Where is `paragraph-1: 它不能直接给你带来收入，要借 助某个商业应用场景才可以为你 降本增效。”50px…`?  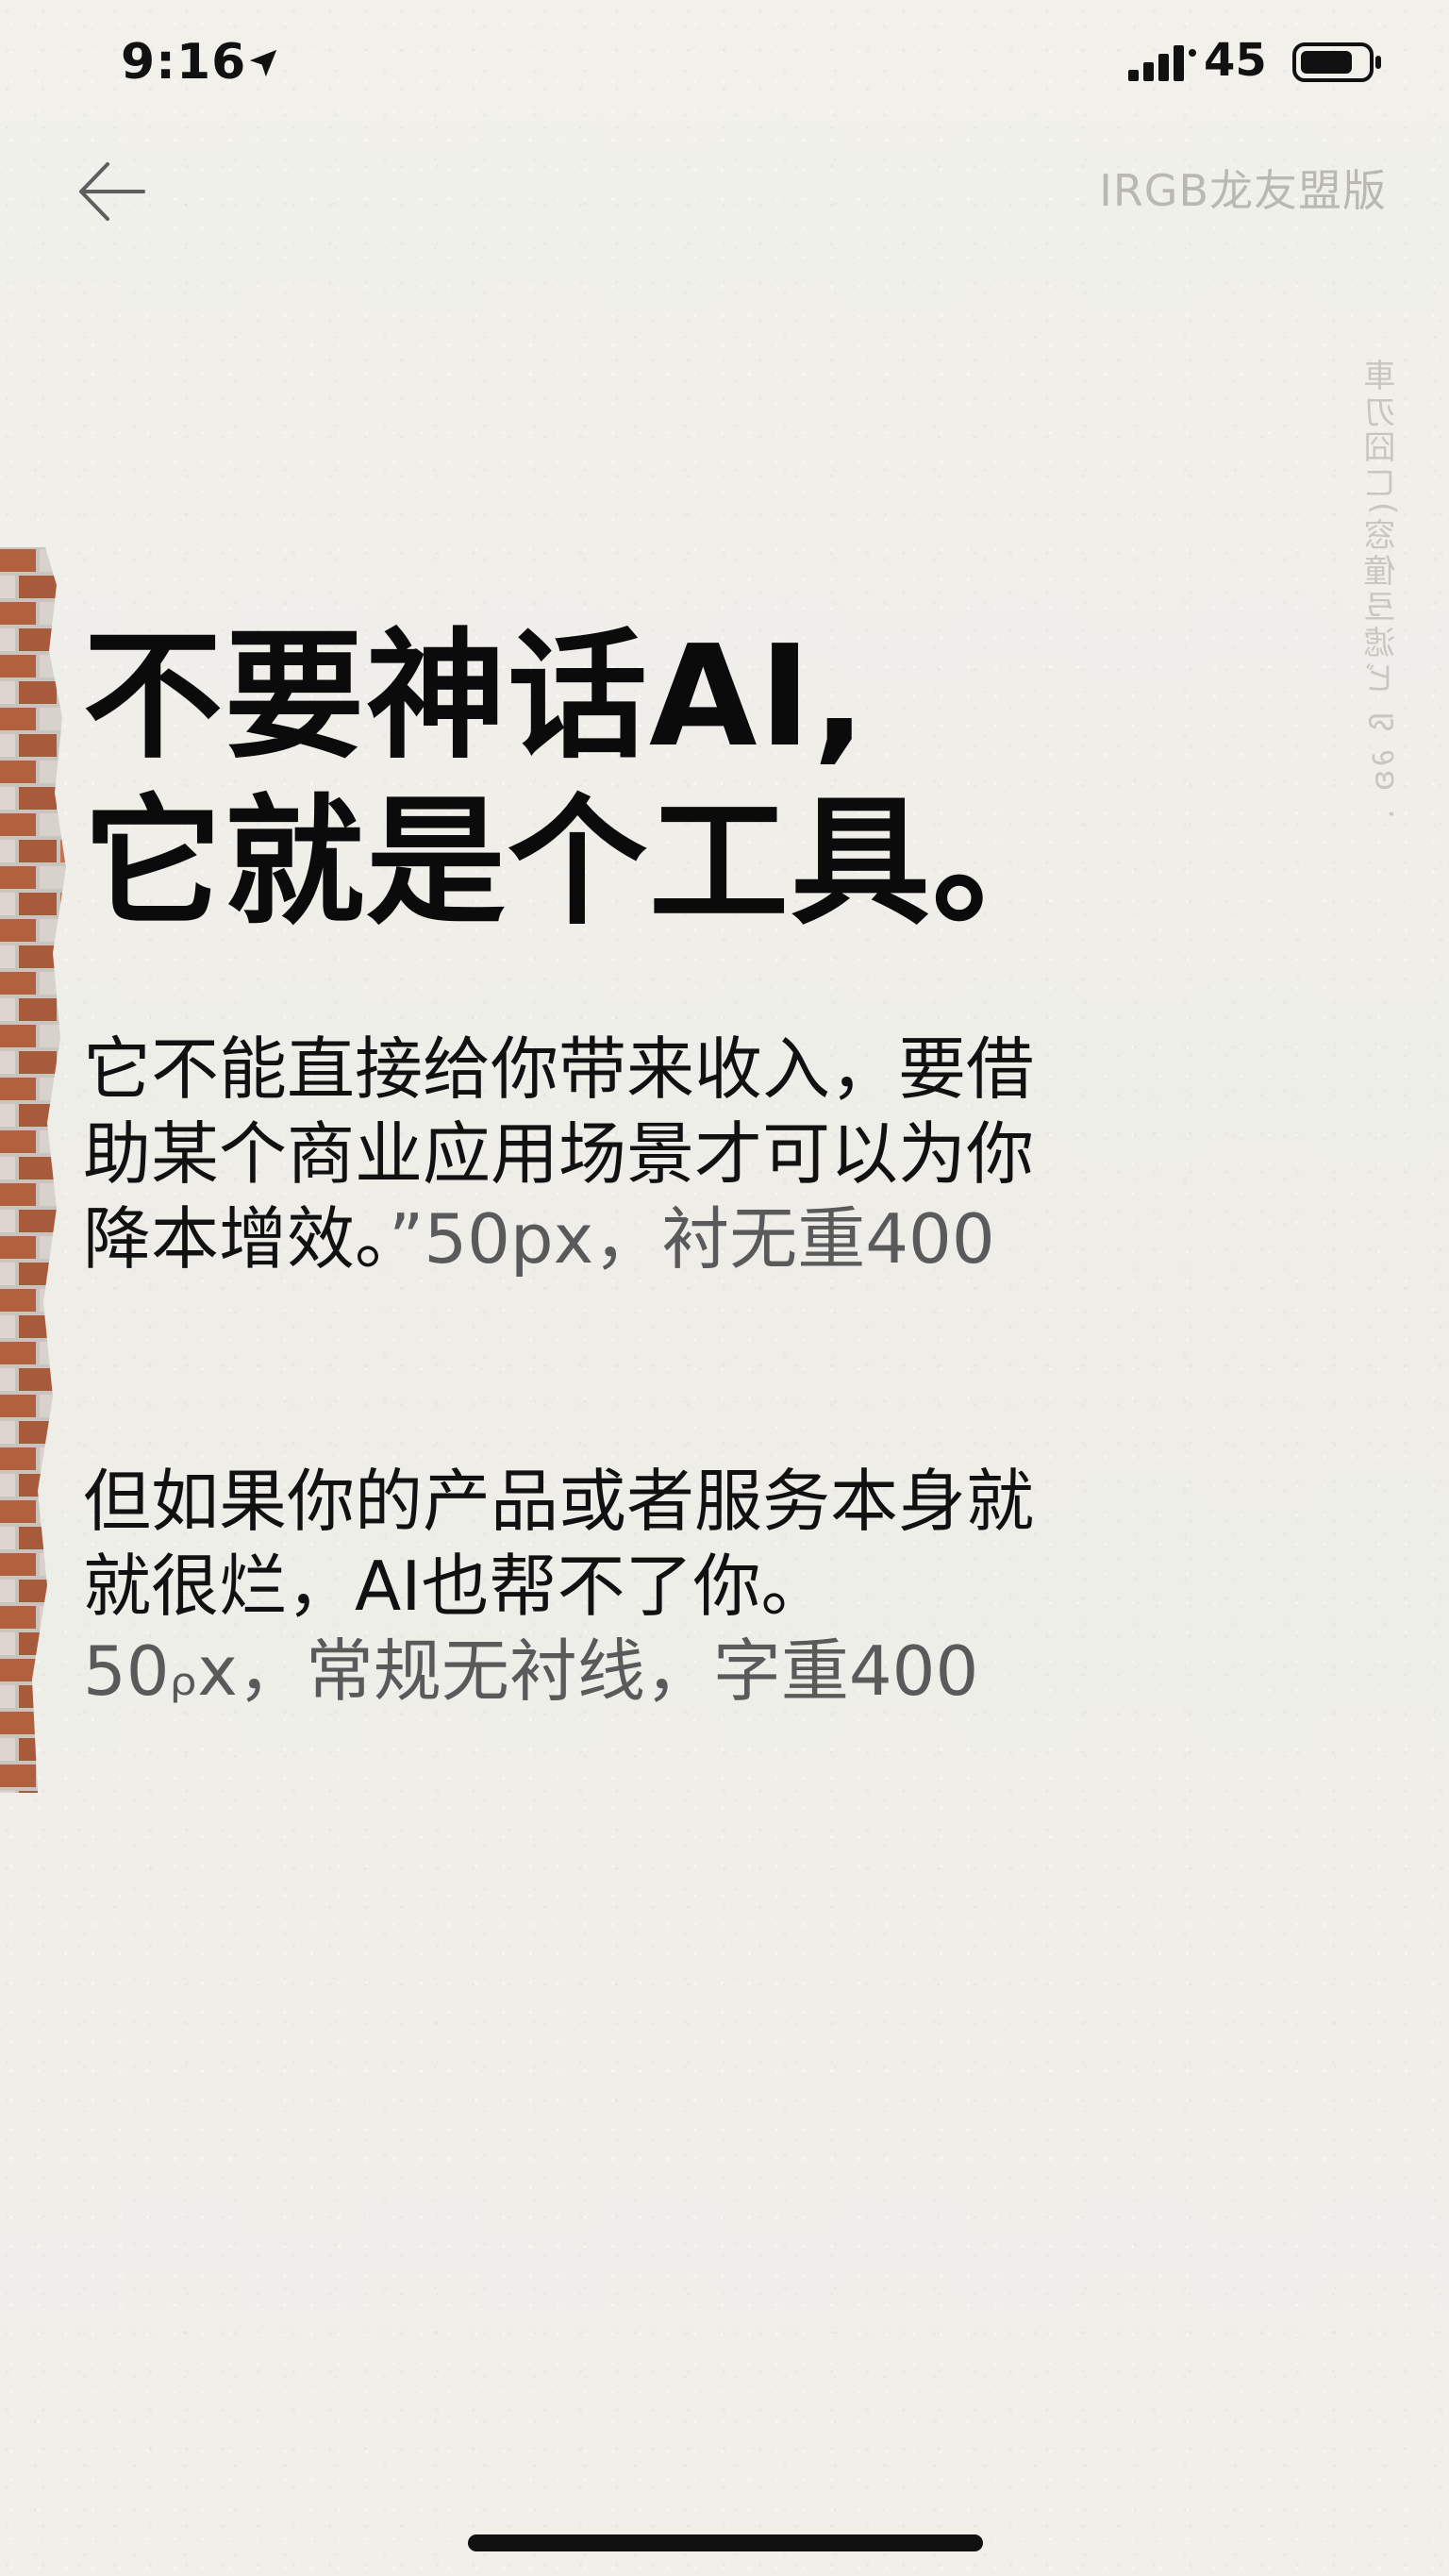 paragraph-1: 它不能直接给你带来收入，要借 助某个商业应用场景才可以为你 降本增效。”50px… is located at coordinates (705, 1154).